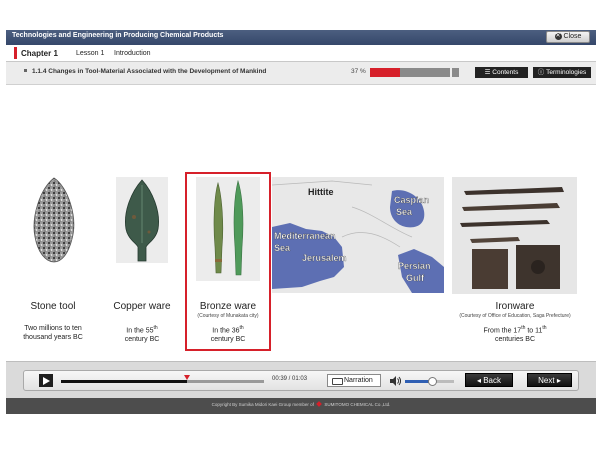  What do you see at coordinates (505, 72) in the screenshot?
I see `contents-label: Contents` at bounding box center [505, 72].